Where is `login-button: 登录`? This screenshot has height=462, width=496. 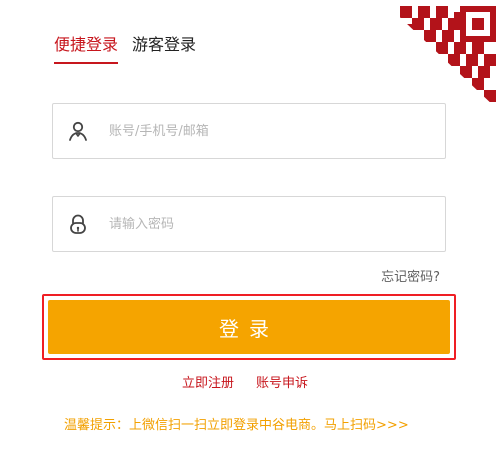 login-button: 登录 is located at coordinates (249, 327).